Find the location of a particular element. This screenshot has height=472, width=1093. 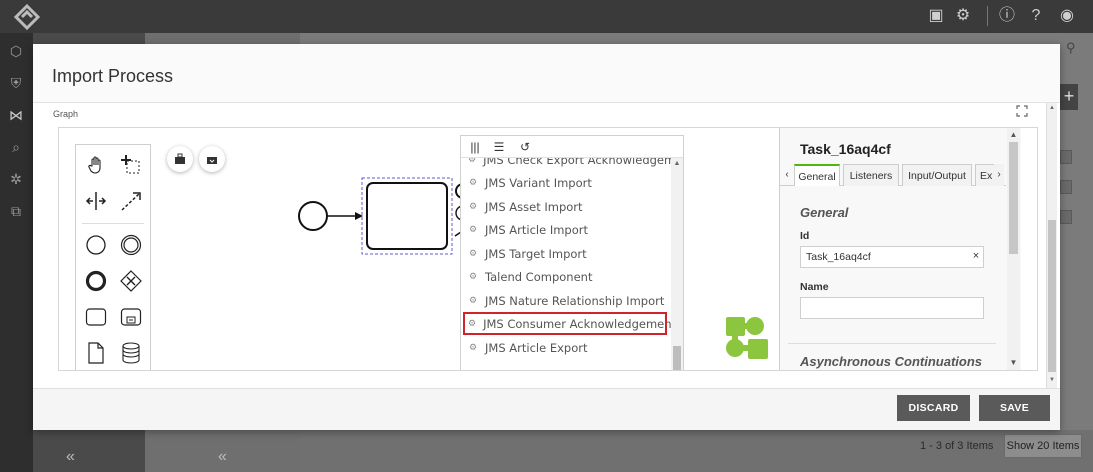

tab-scroll-left-icon: ‹ is located at coordinates (787, 175).